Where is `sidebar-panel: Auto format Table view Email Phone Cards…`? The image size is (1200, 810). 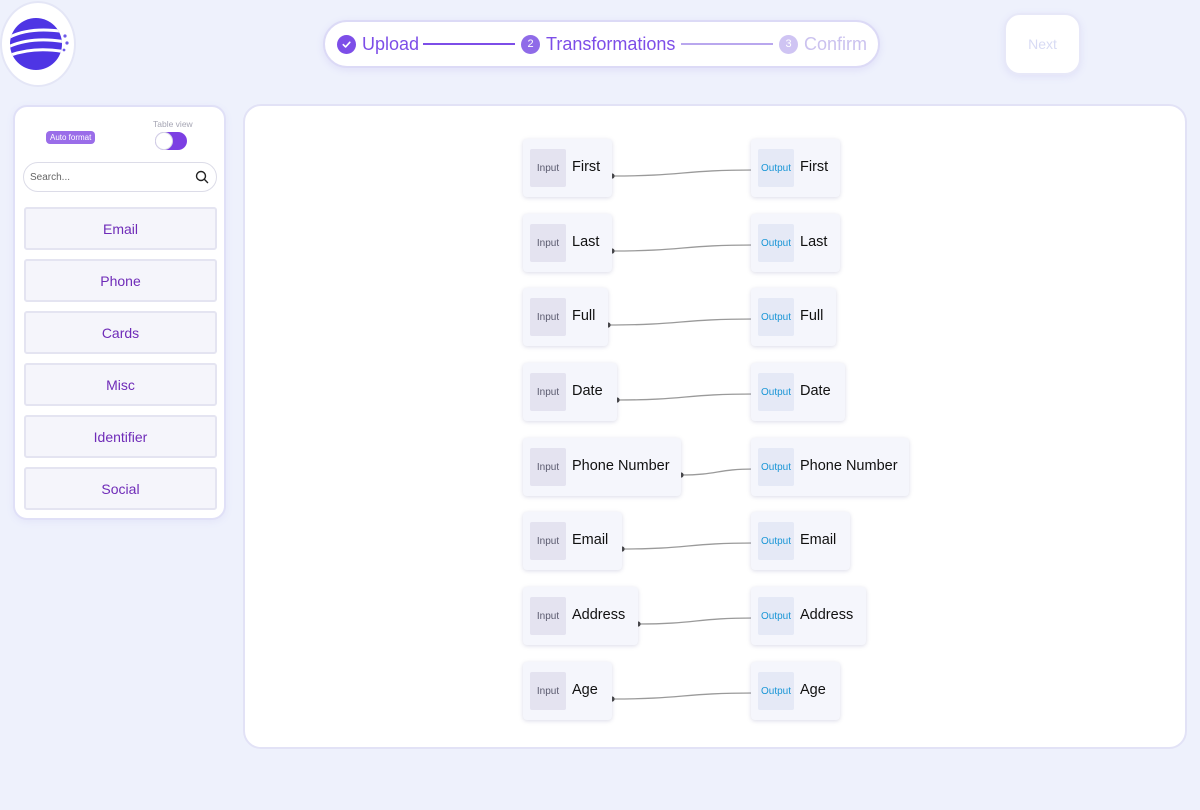 sidebar-panel: Auto format Table view Email Phone Cards… is located at coordinates (119, 312).